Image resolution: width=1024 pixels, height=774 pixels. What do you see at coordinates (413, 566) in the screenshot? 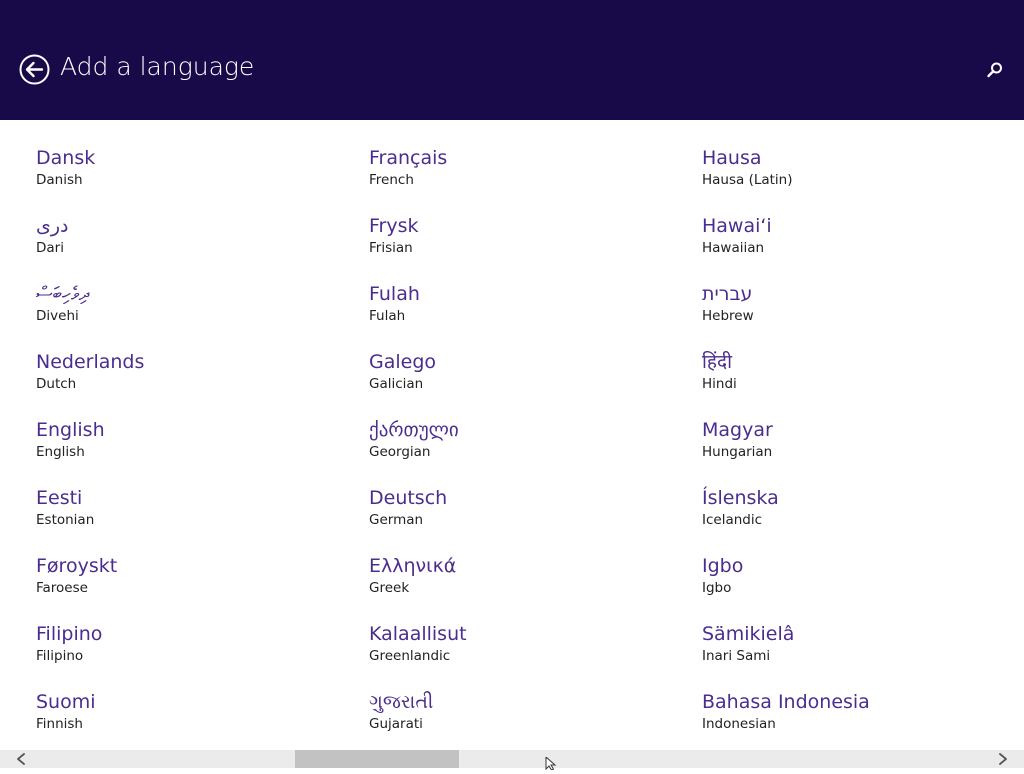
I see `language-native-name: Ελληνικά` at bounding box center [413, 566].